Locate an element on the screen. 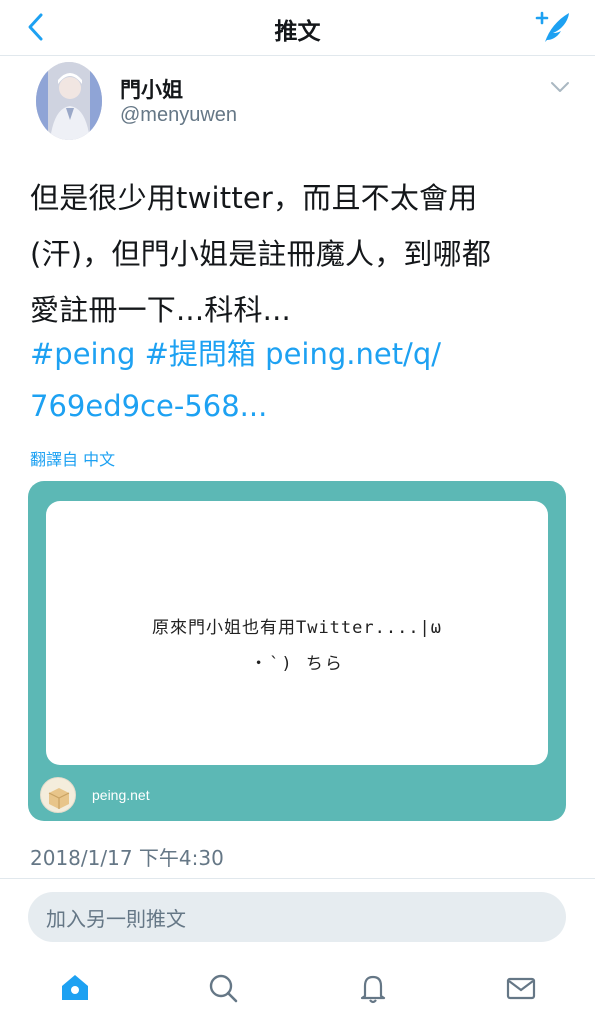  card-question-line: 原來門小姐也有用Twitter....|ω is located at coordinates (297, 628).